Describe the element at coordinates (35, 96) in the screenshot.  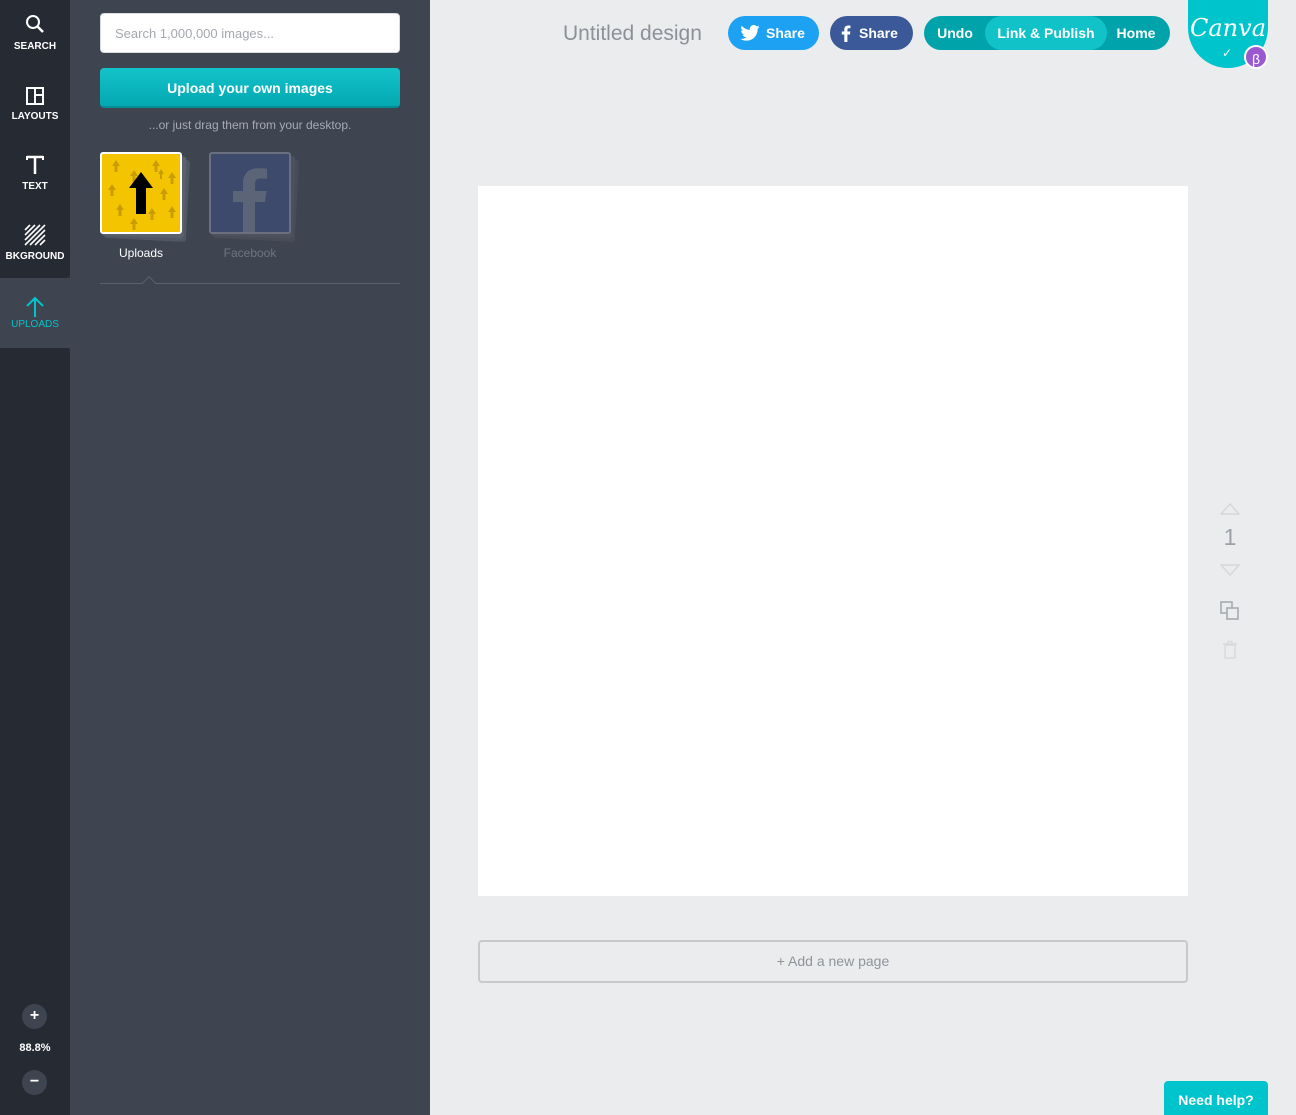
I see `layouts-icon` at that location.